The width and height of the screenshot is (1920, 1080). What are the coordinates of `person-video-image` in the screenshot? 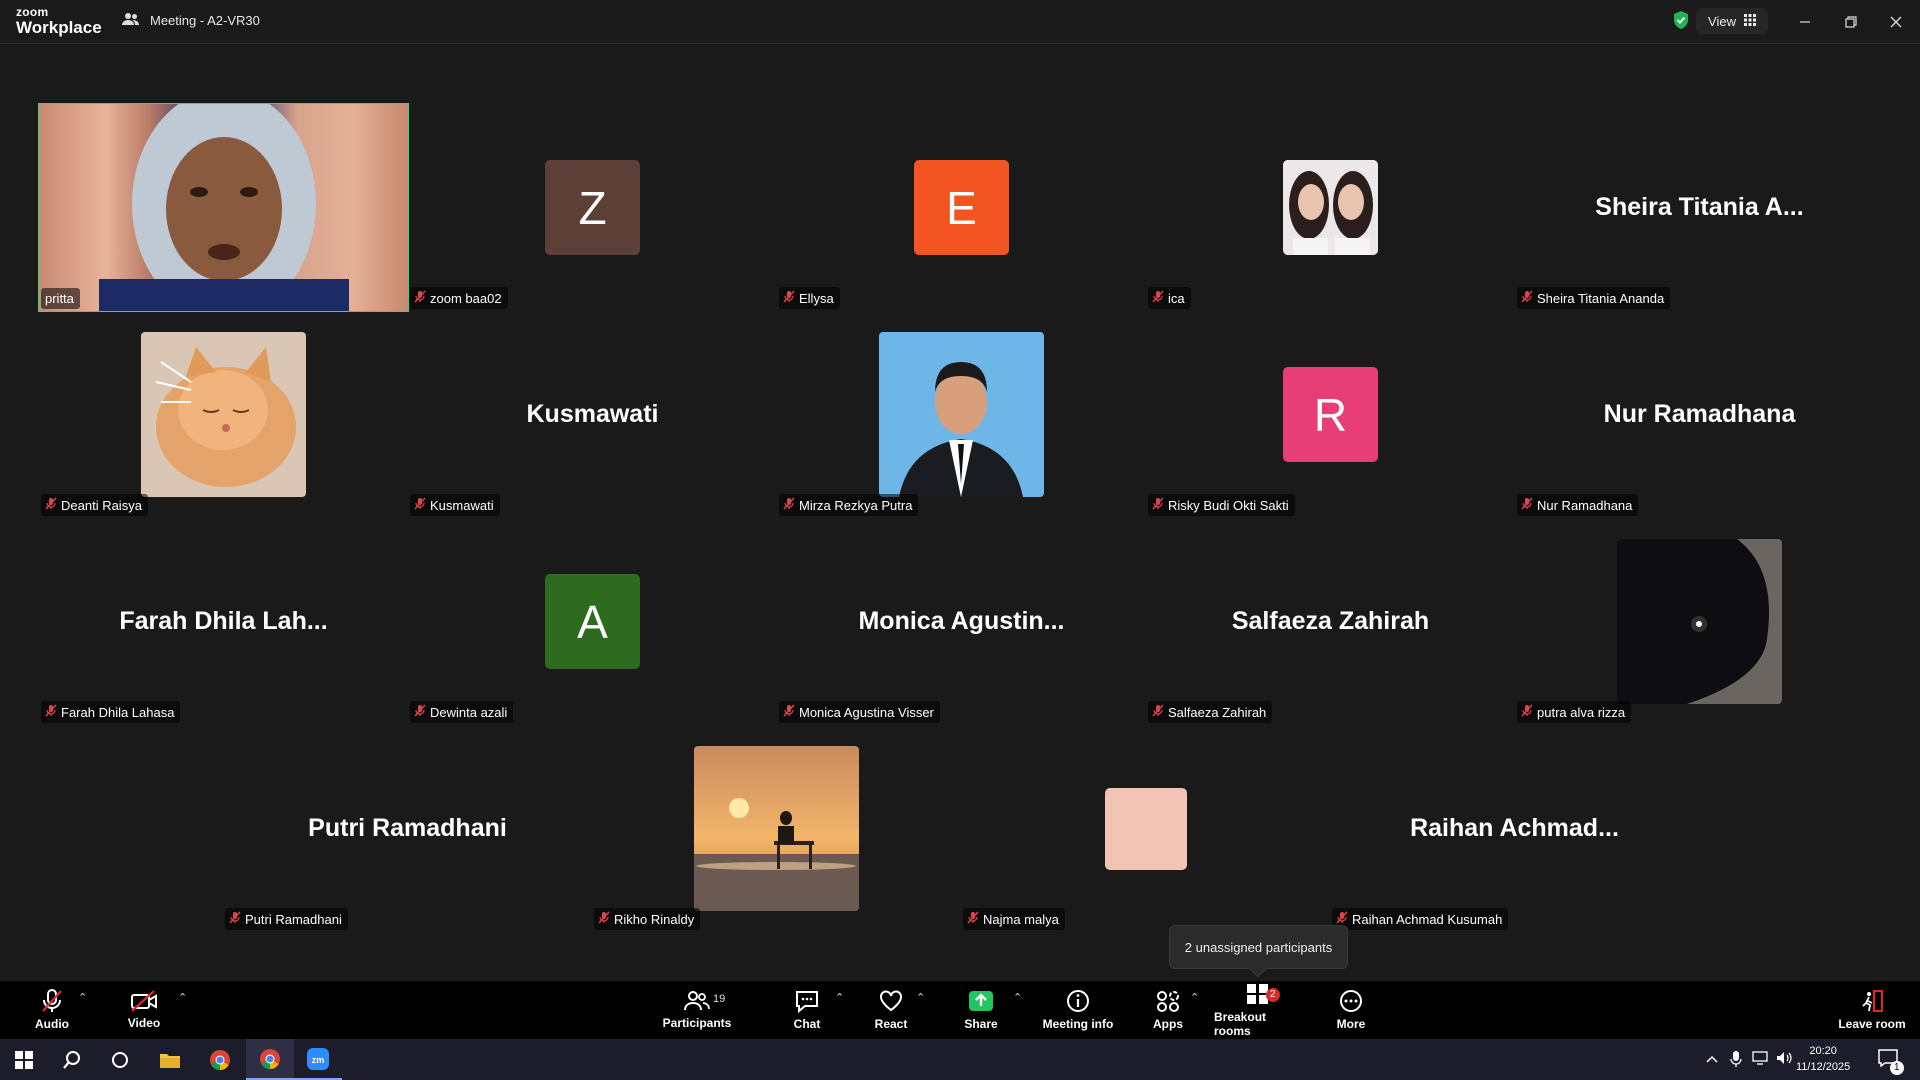 It's located at (224, 207).